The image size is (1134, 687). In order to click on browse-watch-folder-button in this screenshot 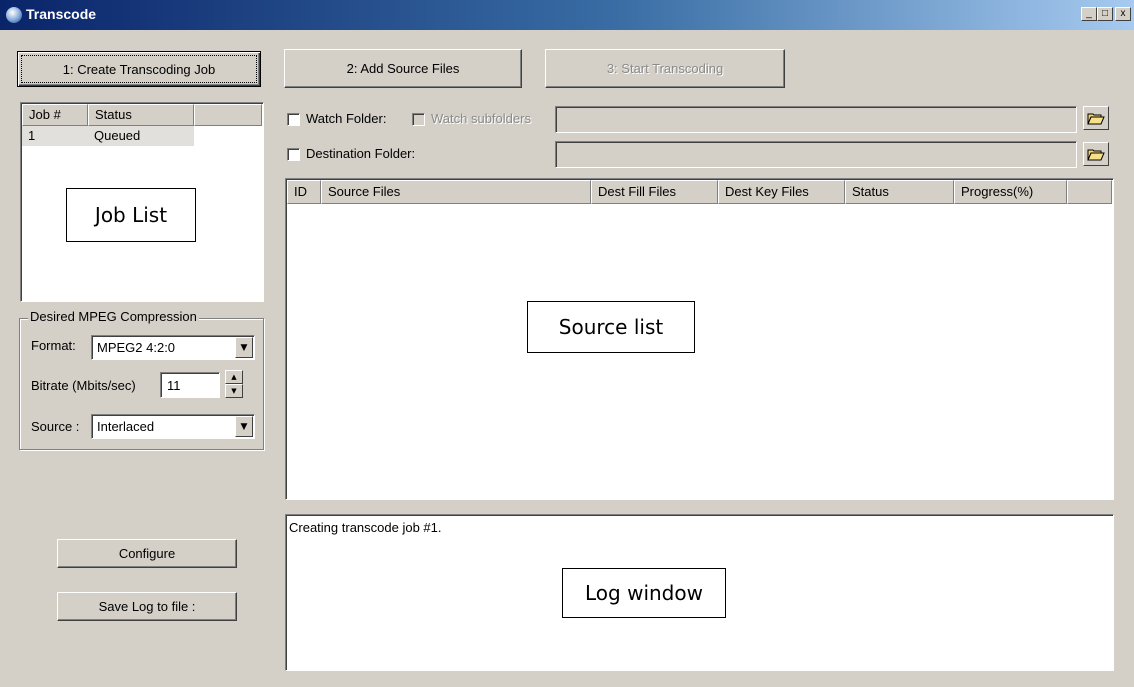, I will do `click(1096, 118)`.